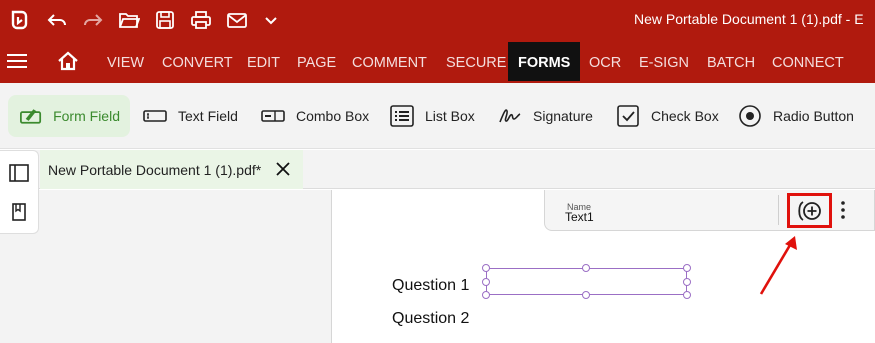  I want to click on title-bar: New Portable Document 1 (1).pdf - E, so click(437, 20).